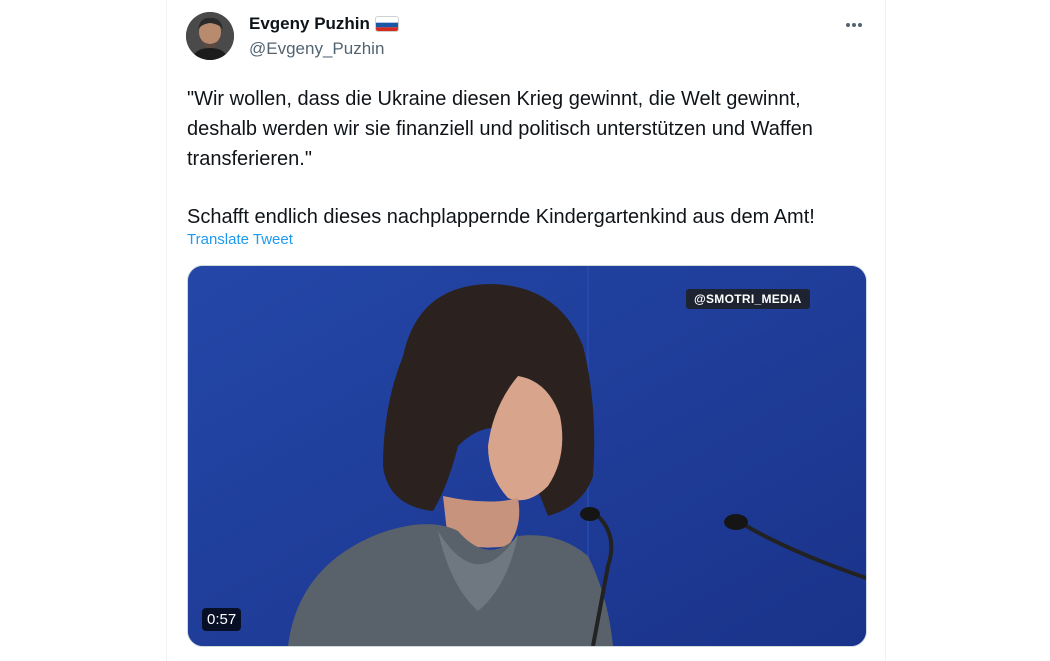 This screenshot has width=1050, height=661. I want to click on avatar-image, so click(210, 36).